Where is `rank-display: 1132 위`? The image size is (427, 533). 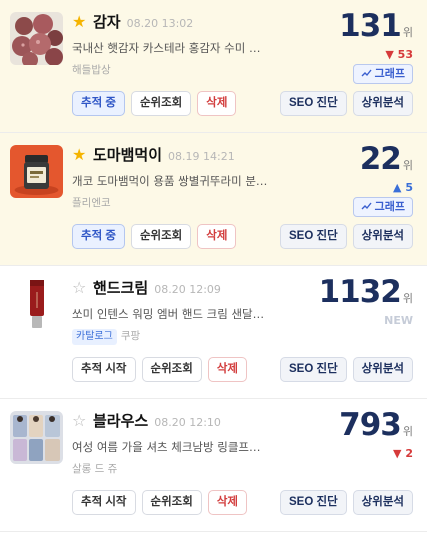
rank-display: 1132 위 is located at coordinates (366, 292).